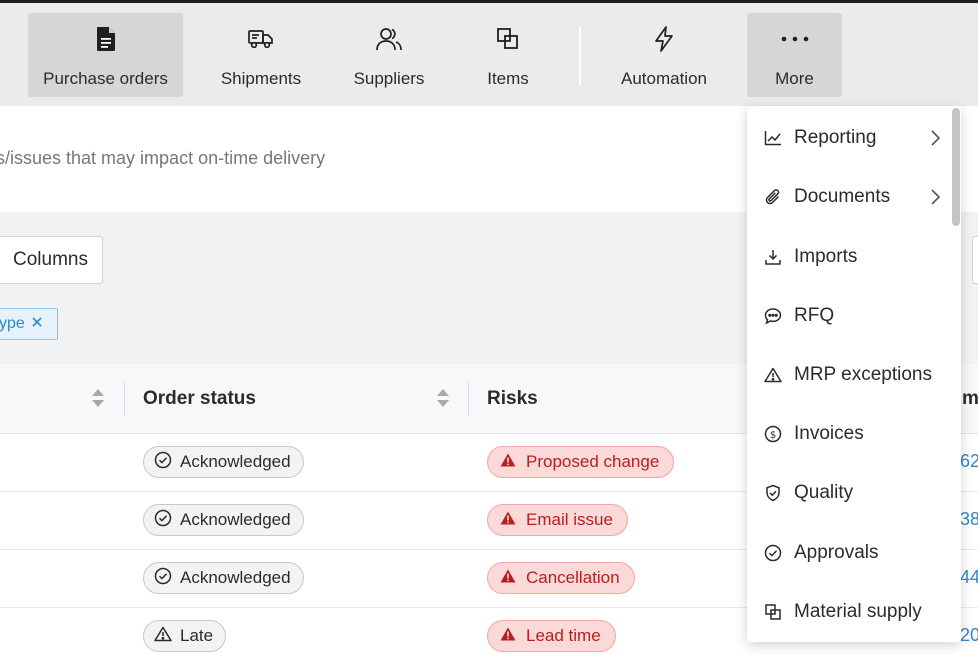 The height and width of the screenshot is (654, 978). What do you see at coordinates (842, 196) in the screenshot?
I see `menu-item-label: Documents` at bounding box center [842, 196].